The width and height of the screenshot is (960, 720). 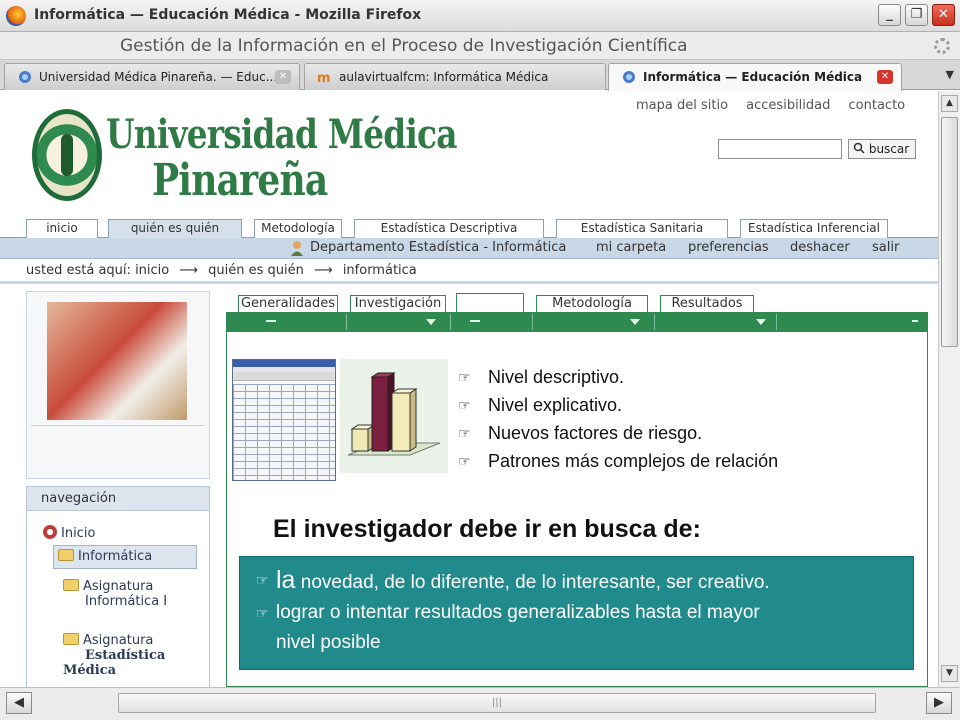 I want to click on ctab-generalidades: Generalidades, so click(x=288, y=304).